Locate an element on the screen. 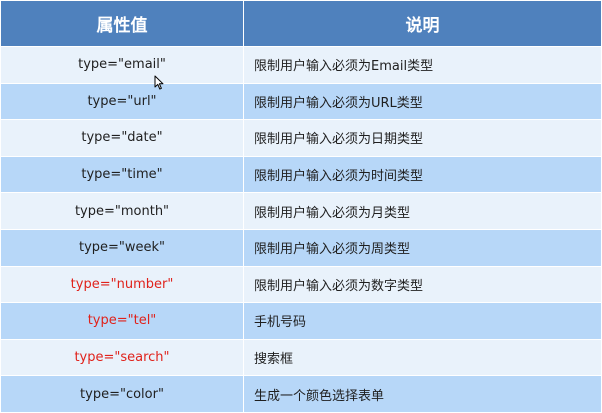 Image resolution: width=602 pixels, height=413 pixels. table-row: type="time" 限制用户输入必须为时间类型 is located at coordinates (301, 174).